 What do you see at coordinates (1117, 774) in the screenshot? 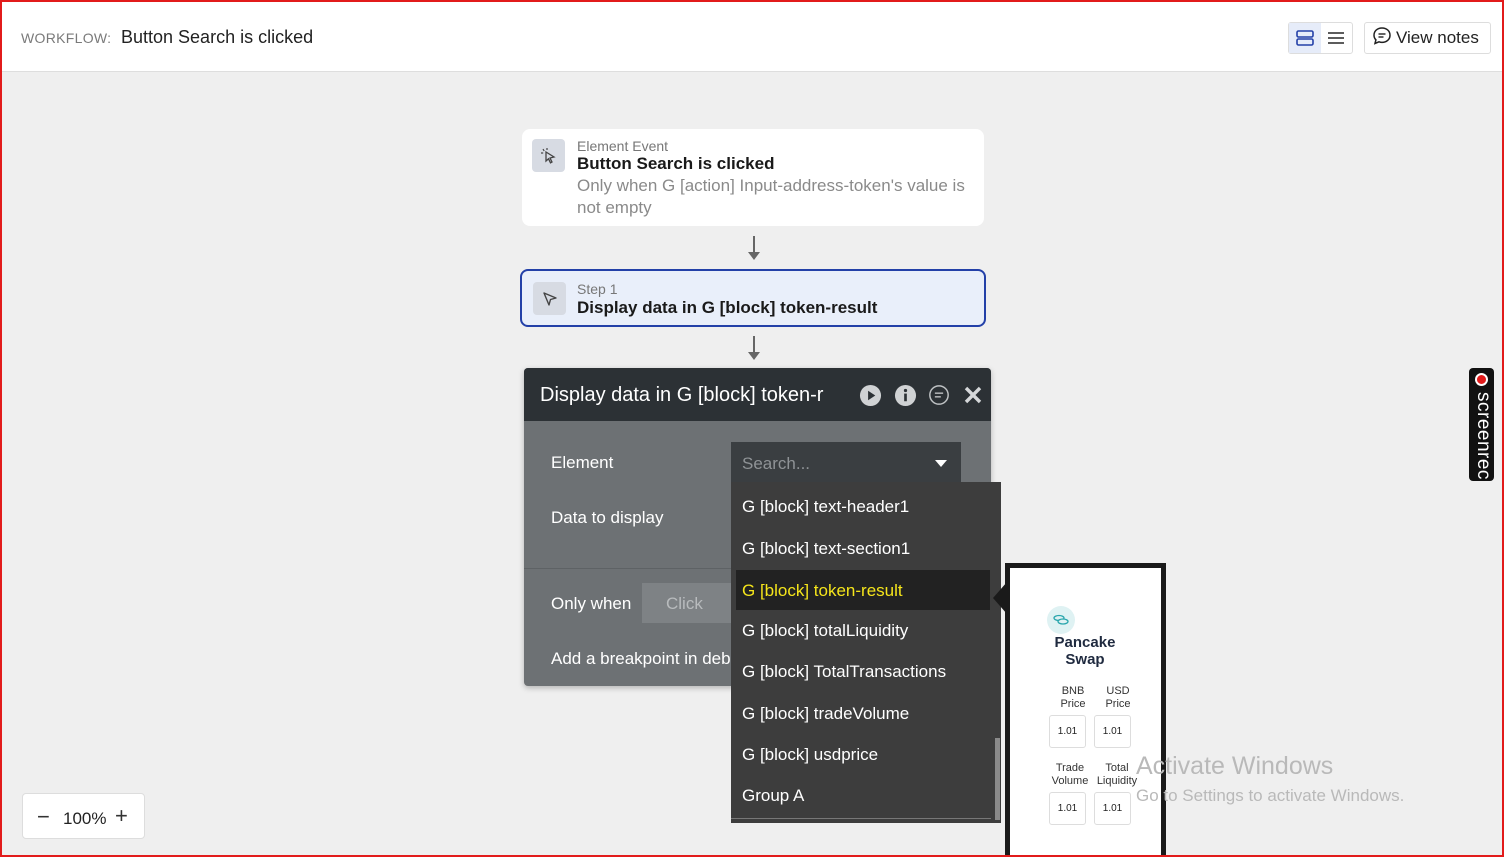
I see `total-liquidity-label: Total Liquidity` at bounding box center [1117, 774].